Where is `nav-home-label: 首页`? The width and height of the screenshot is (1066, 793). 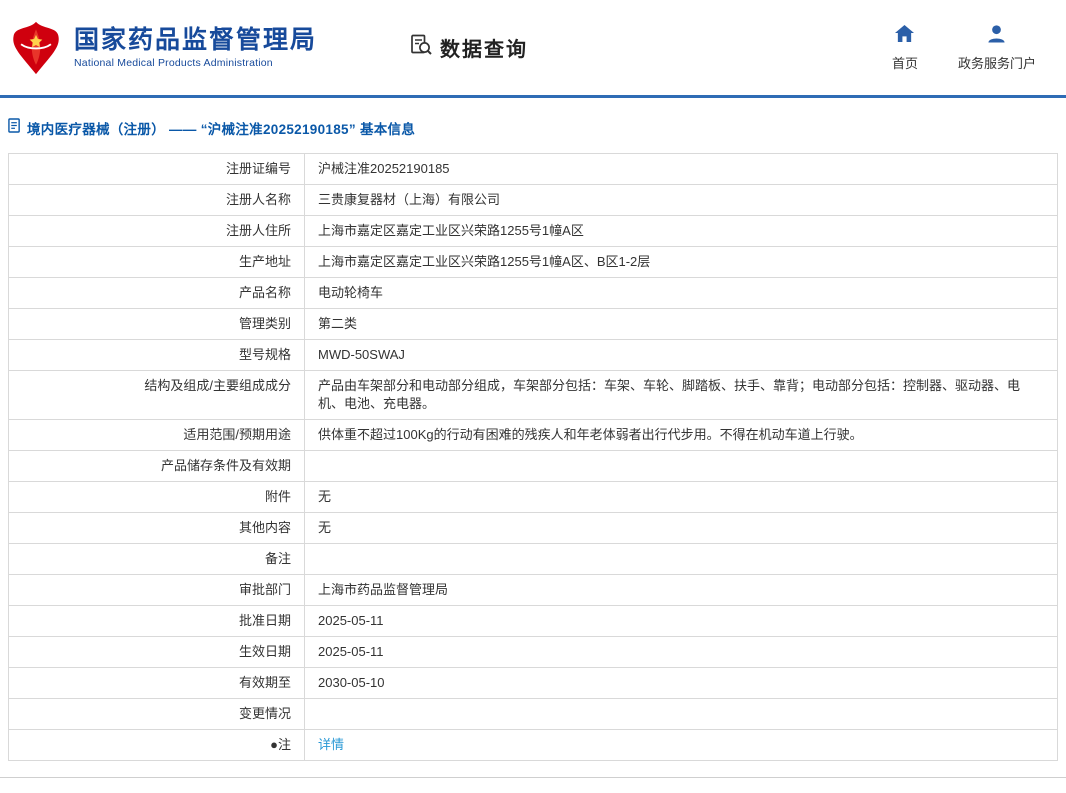 nav-home-label: 首页 is located at coordinates (904, 63).